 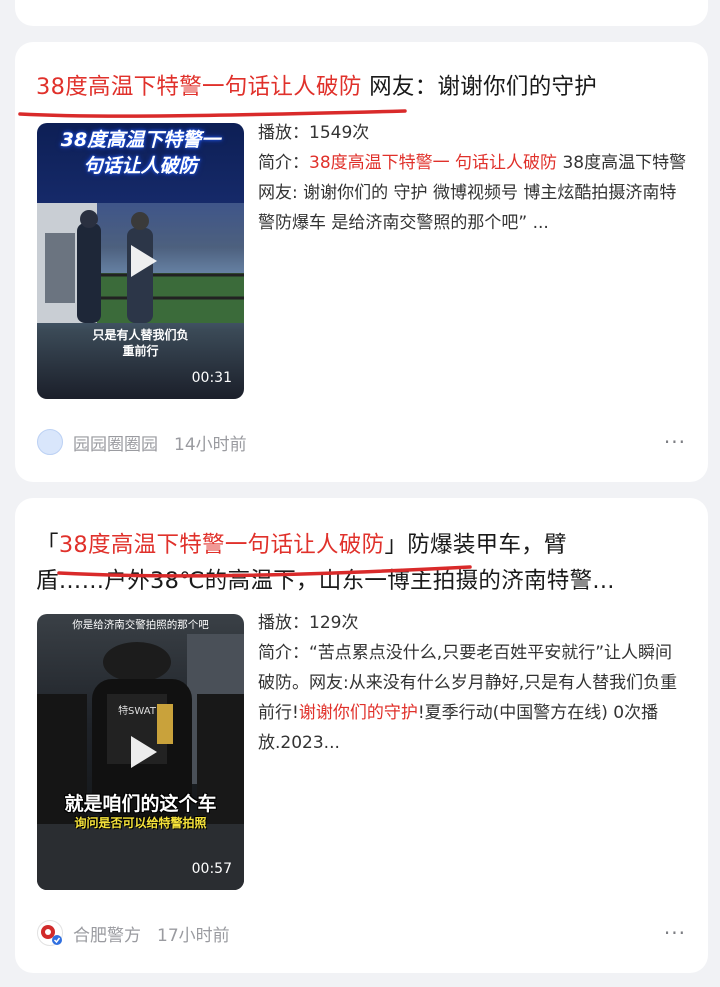 What do you see at coordinates (479, 87) in the screenshot?
I see `title-text: 网友：谢谢你们的守护` at bounding box center [479, 87].